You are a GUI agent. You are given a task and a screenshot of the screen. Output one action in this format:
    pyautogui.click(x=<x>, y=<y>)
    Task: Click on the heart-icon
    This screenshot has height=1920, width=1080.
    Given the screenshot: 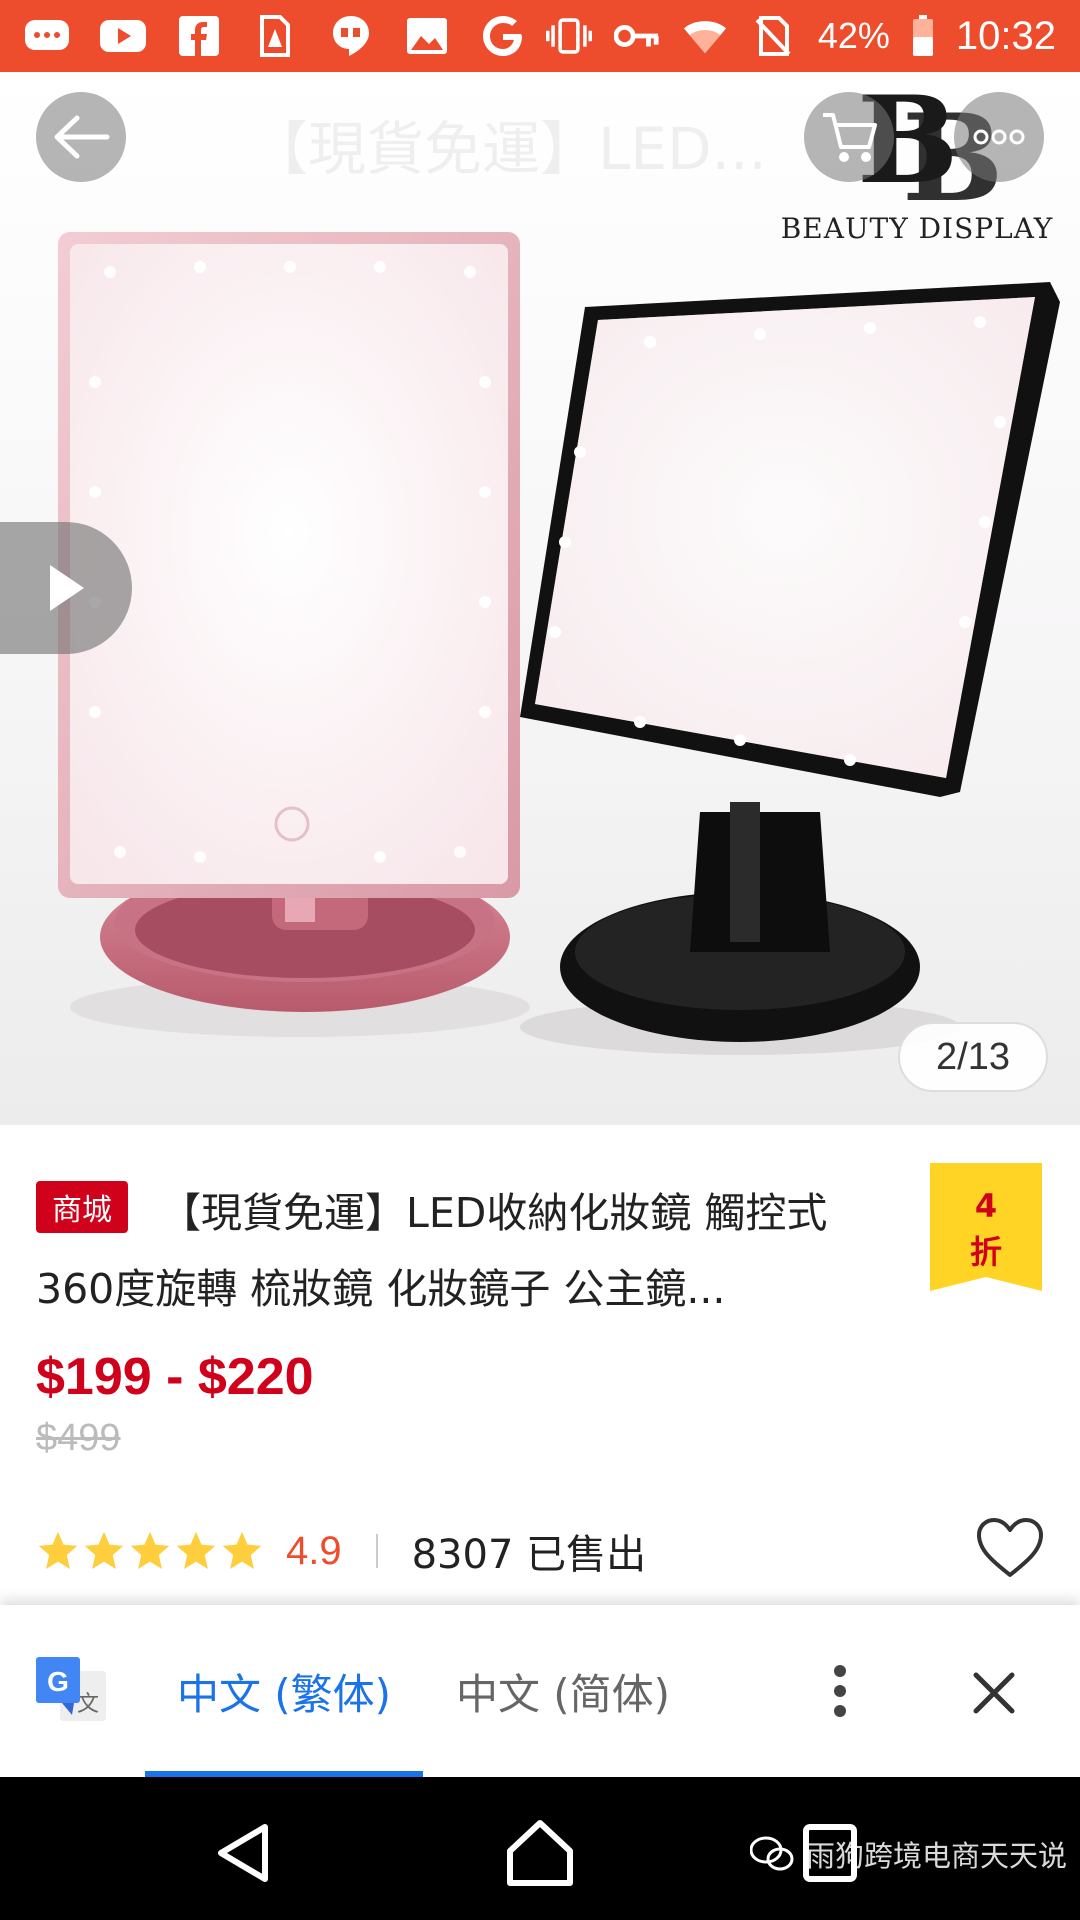 What is the action you would take?
    pyautogui.click(x=1010, y=1547)
    